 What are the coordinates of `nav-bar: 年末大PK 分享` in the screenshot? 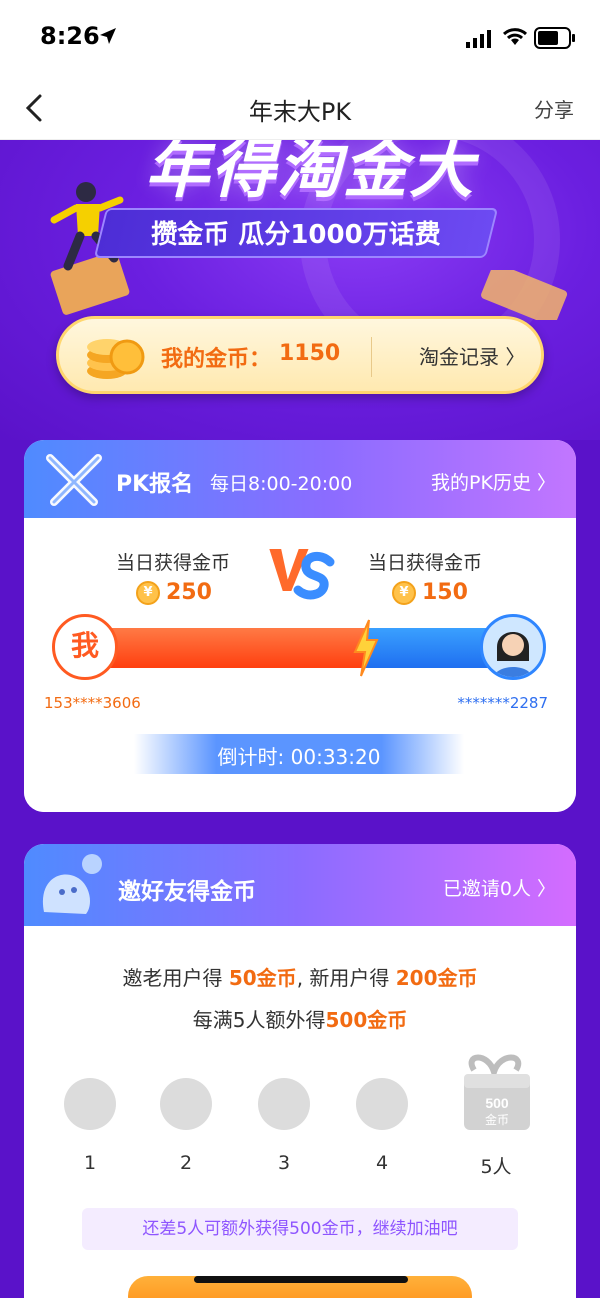 It's located at (300, 109).